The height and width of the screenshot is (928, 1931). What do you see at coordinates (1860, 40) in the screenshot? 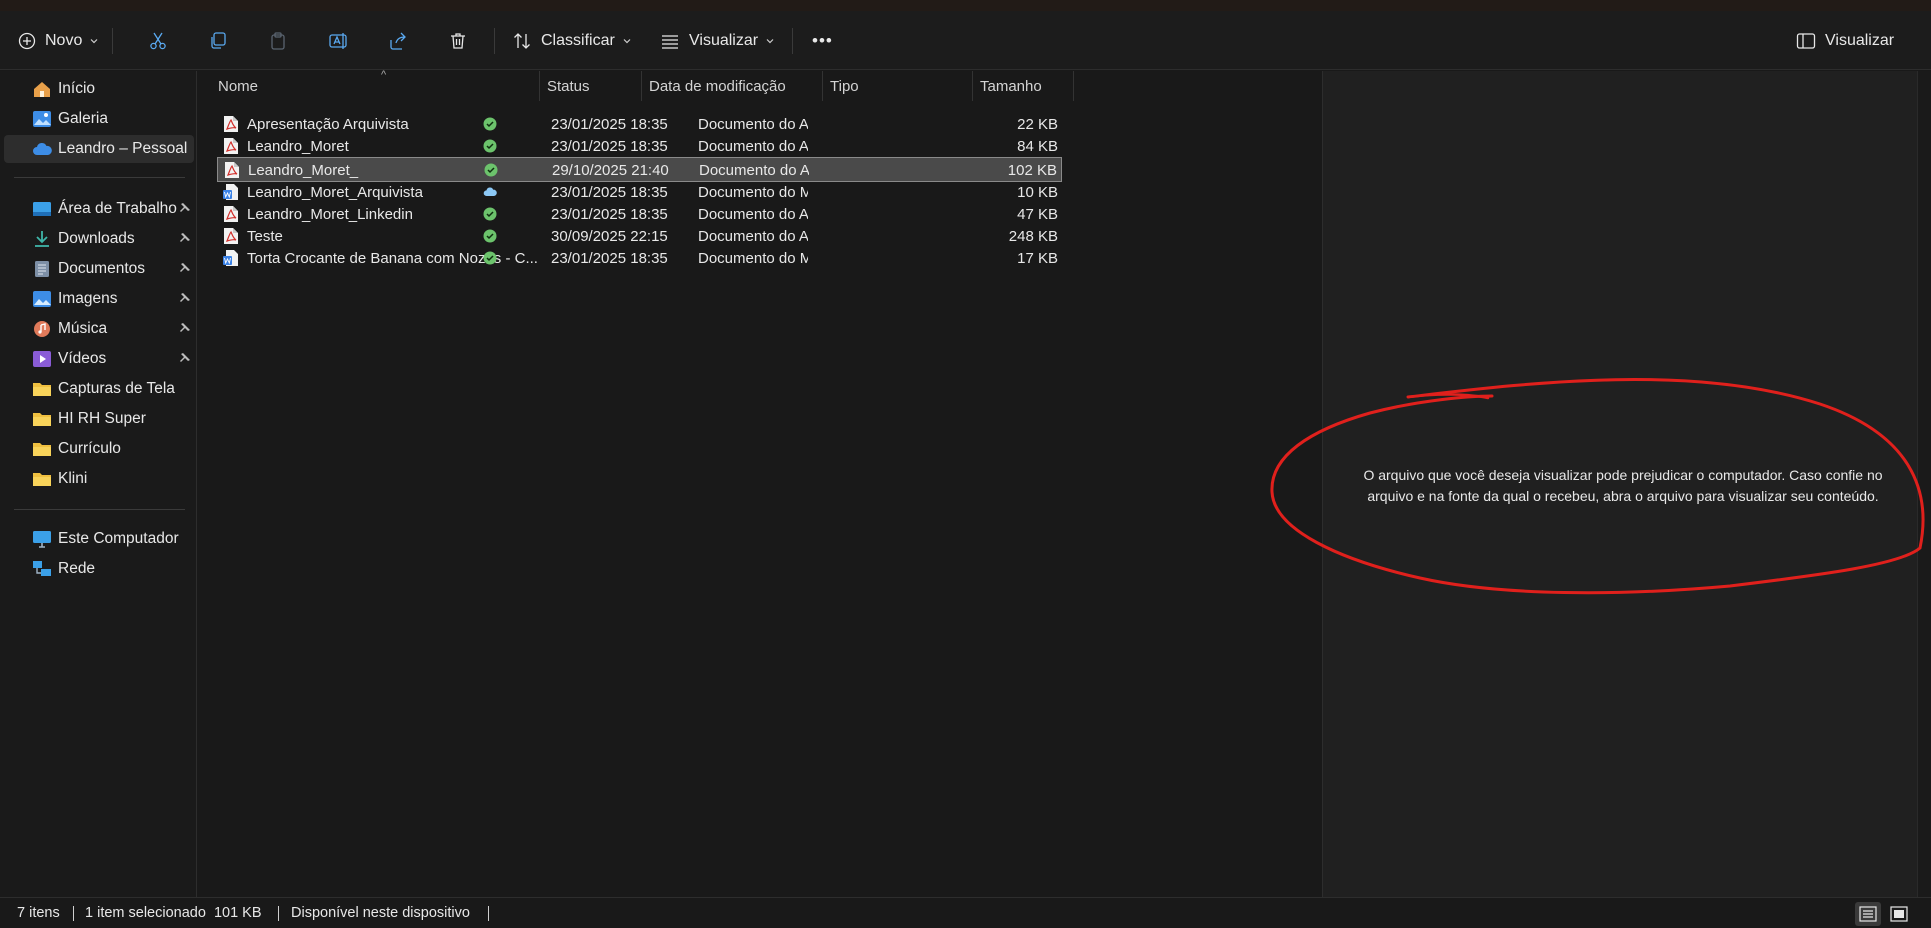
I see `preview-toggle-label: Visualizar` at bounding box center [1860, 40].